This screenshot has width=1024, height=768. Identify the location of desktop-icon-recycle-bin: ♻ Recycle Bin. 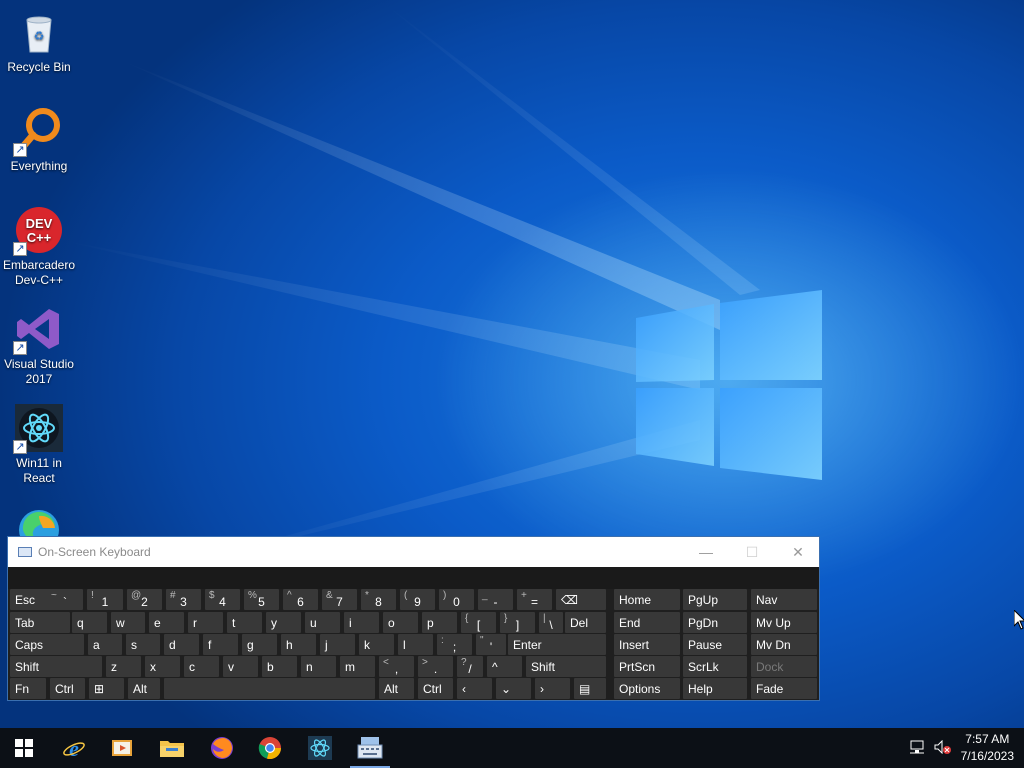
(39, 38).